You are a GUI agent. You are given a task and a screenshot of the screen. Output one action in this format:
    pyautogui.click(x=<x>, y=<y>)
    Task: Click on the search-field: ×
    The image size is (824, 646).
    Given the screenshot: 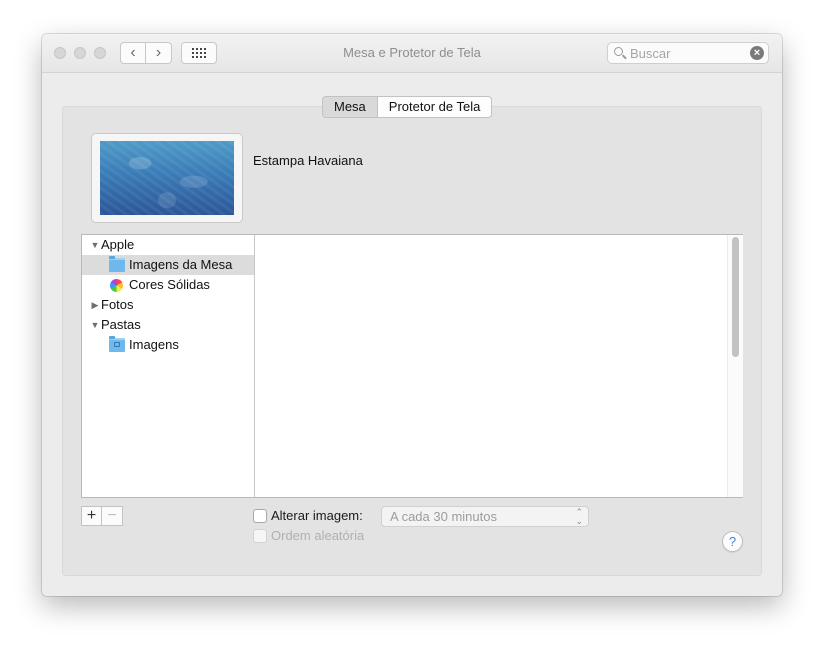 What is the action you would take?
    pyautogui.click(x=688, y=53)
    